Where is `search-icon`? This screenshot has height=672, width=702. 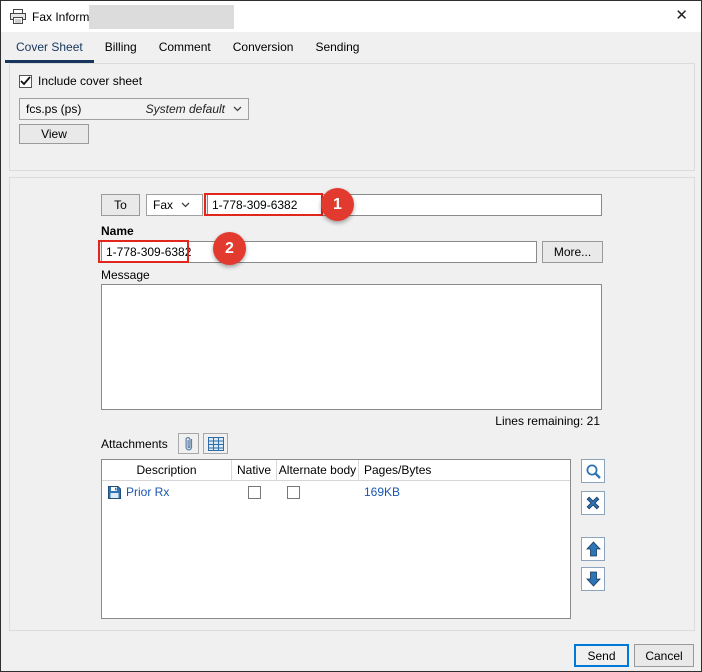 search-icon is located at coordinates (593, 471).